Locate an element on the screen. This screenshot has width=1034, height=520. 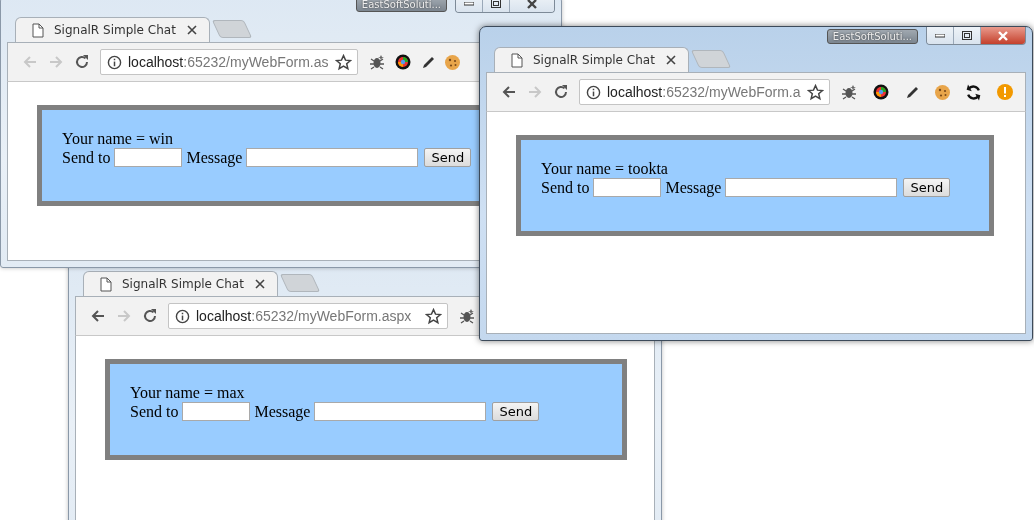
name-text: Your name = win is located at coordinates (118, 139).